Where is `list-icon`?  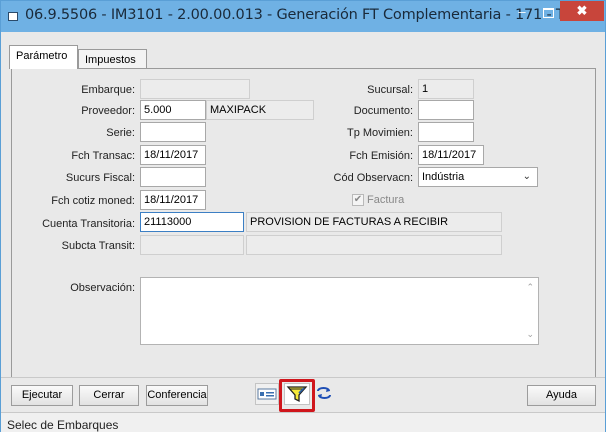 list-icon is located at coordinates (267, 394).